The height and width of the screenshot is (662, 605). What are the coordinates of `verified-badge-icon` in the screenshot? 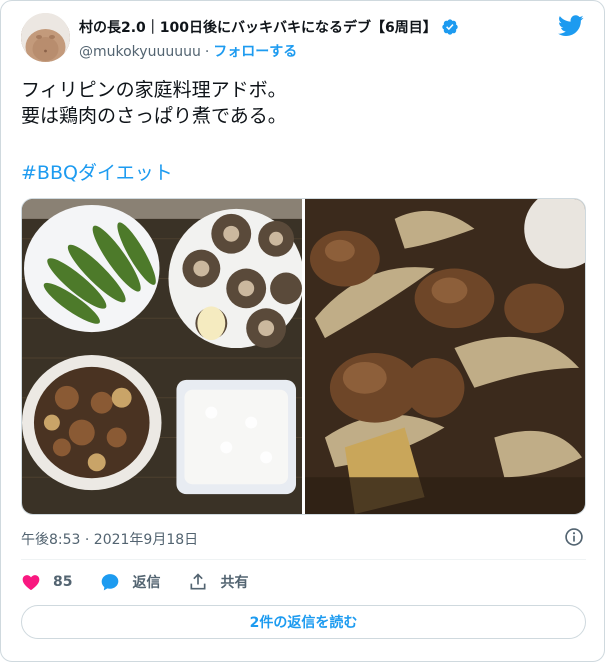 It's located at (450, 27).